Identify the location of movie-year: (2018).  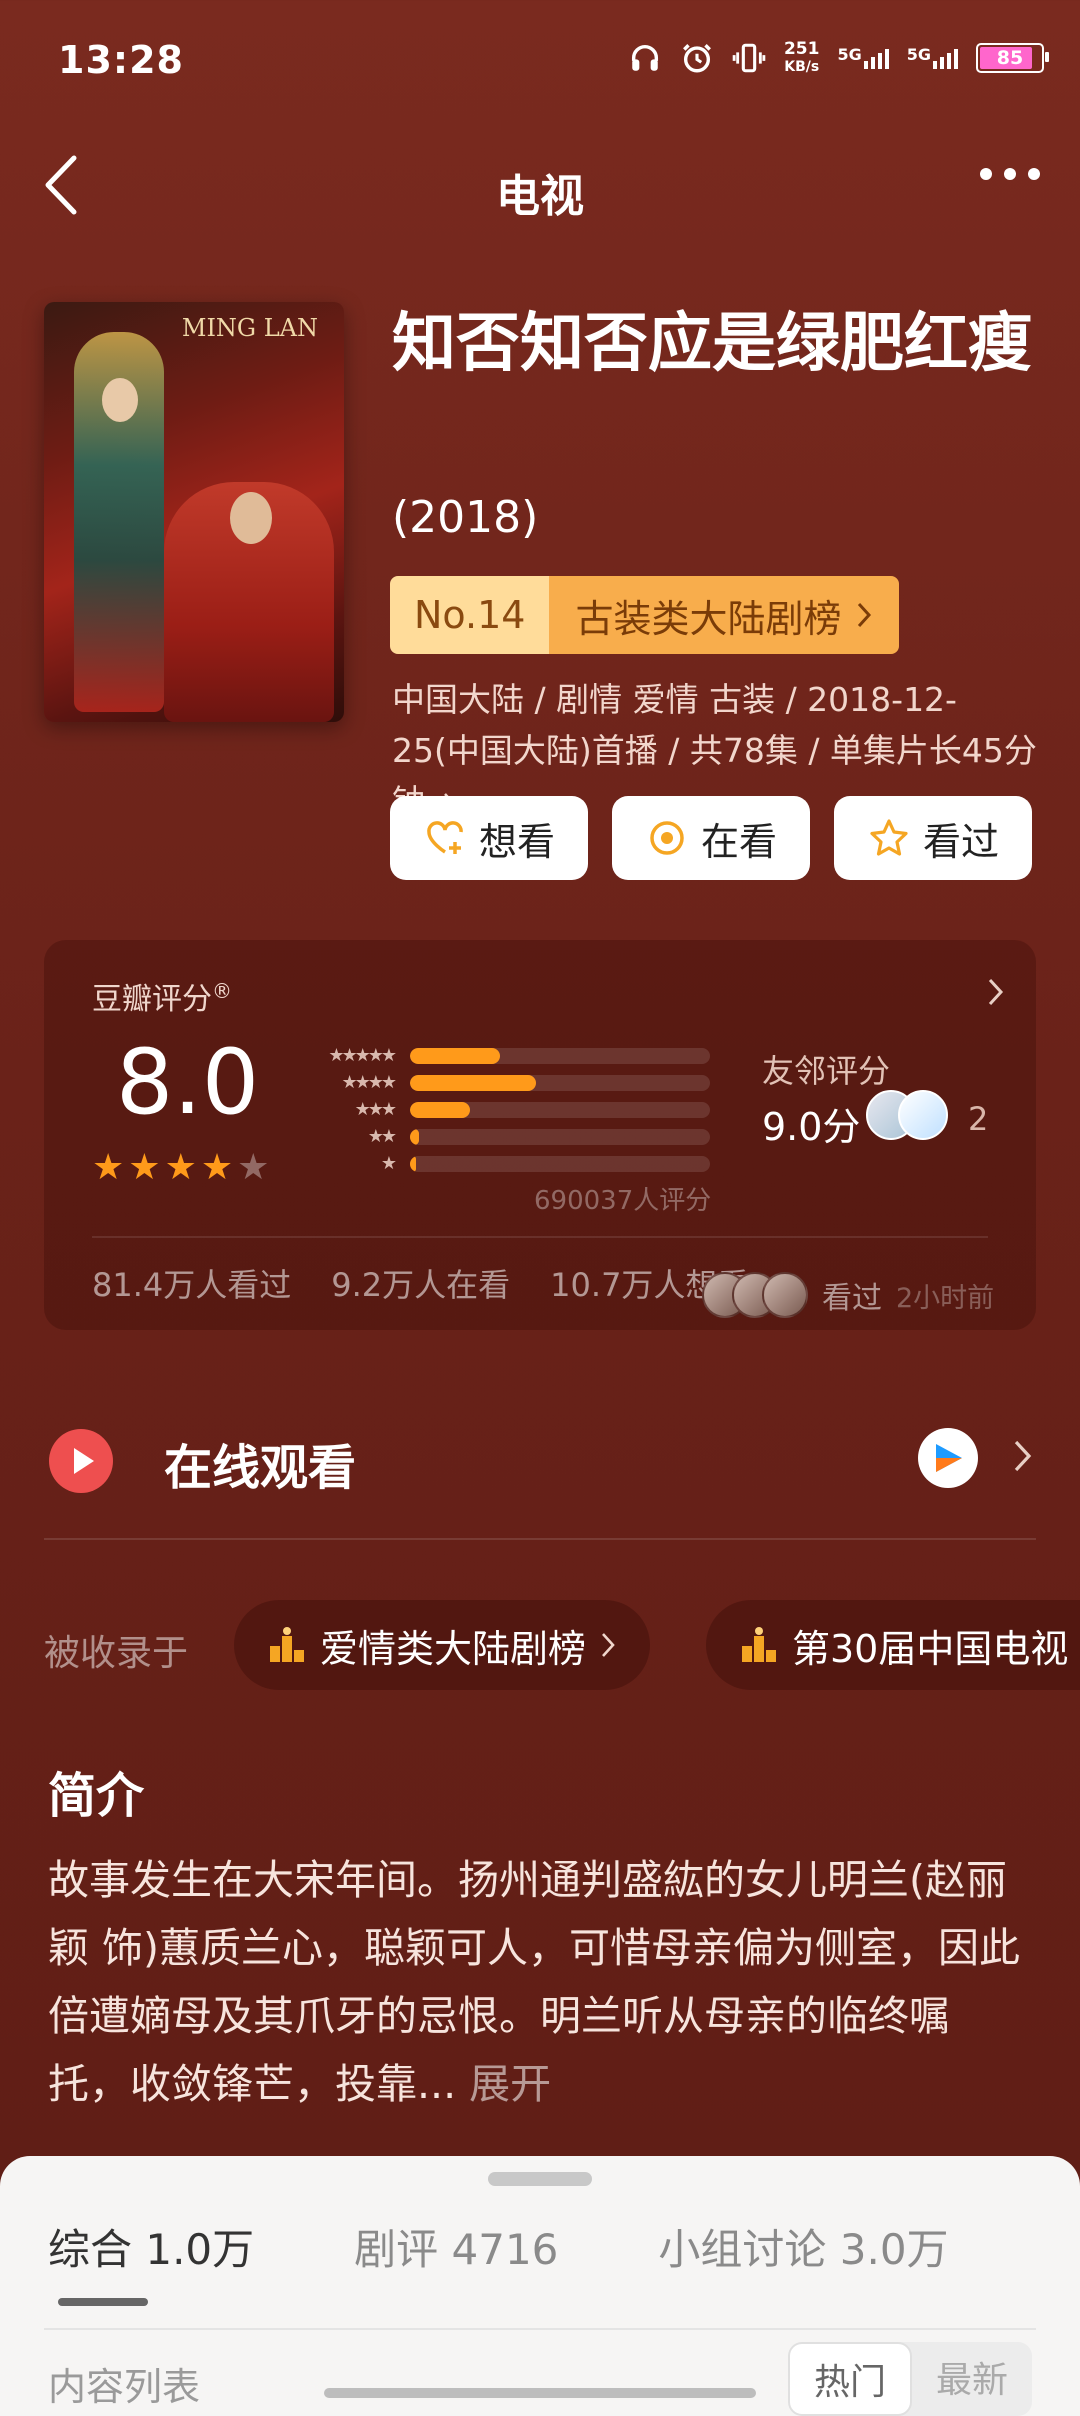
(465, 517).